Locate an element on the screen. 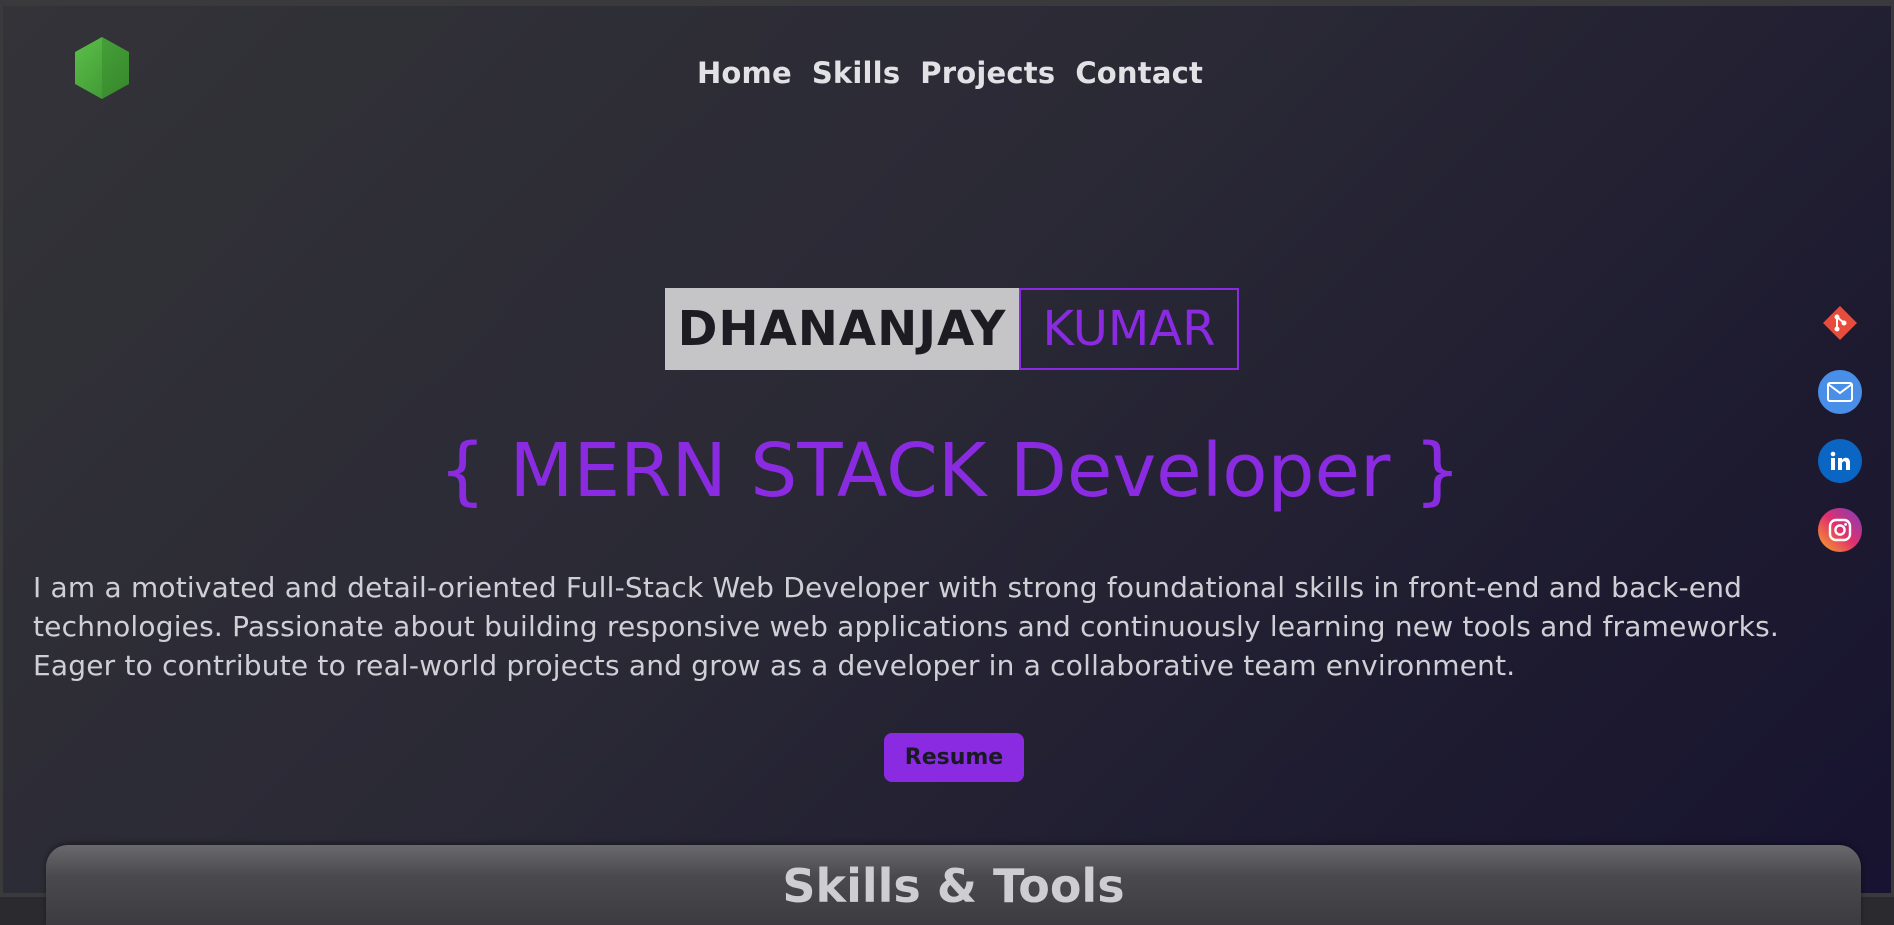 Image resolution: width=1894 pixels, height=925 pixels. resume-button: Resume is located at coordinates (954, 757).